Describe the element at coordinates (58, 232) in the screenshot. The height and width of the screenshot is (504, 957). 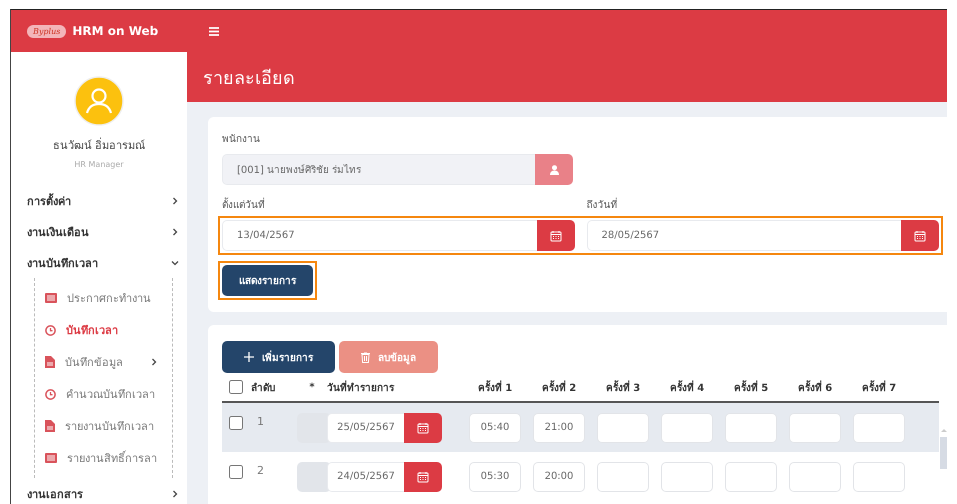
I see `menu-label: งานเงินเดือน` at that location.